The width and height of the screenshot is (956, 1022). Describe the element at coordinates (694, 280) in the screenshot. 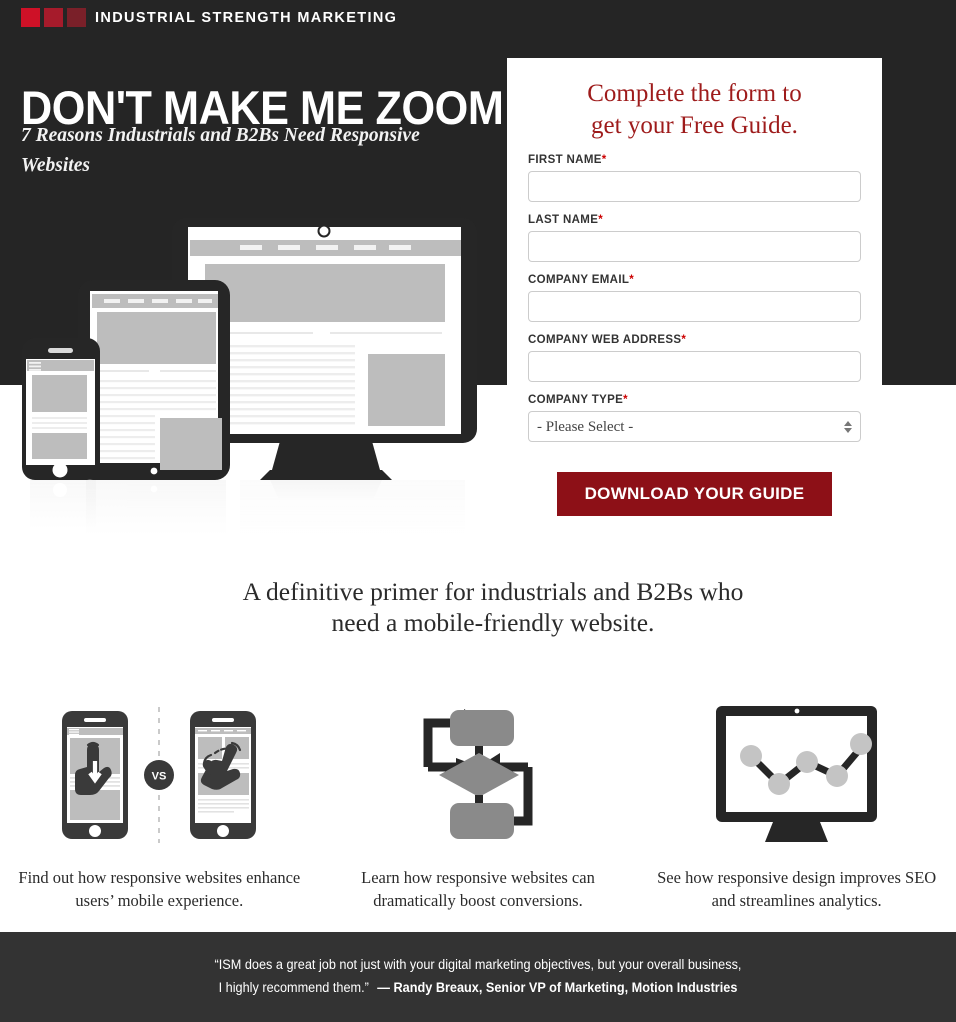

I see `label-company-email: COMPANY EMAIL*` at that location.